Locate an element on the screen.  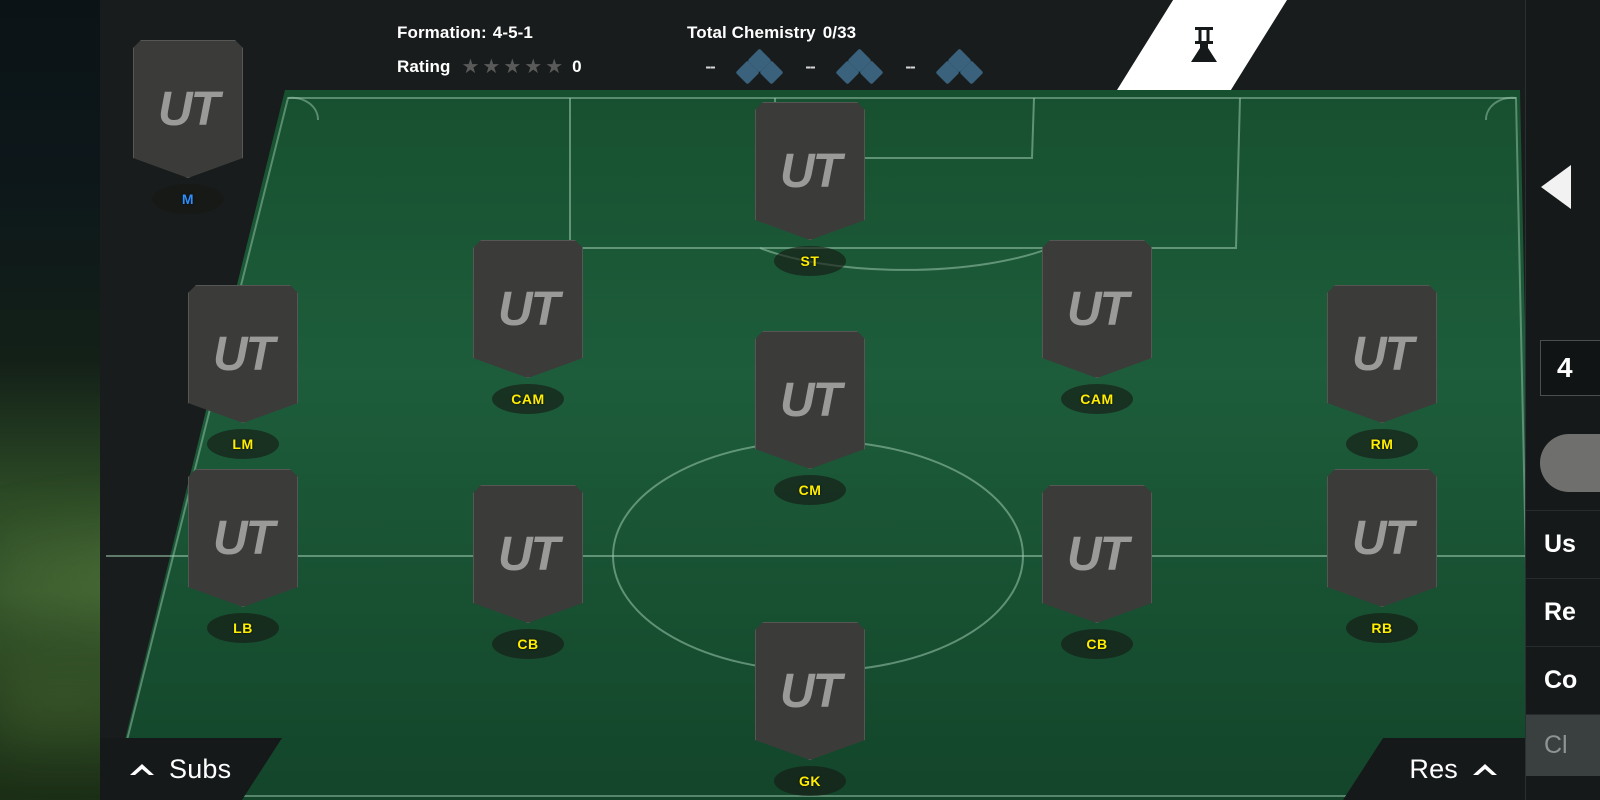
position-badge: LM is located at coordinates (243, 444).